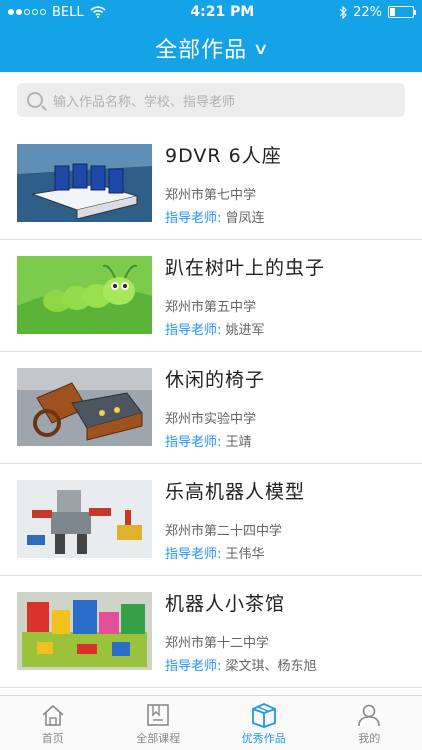  Describe the element at coordinates (98, 12) in the screenshot. I see `wifi-icon` at that location.